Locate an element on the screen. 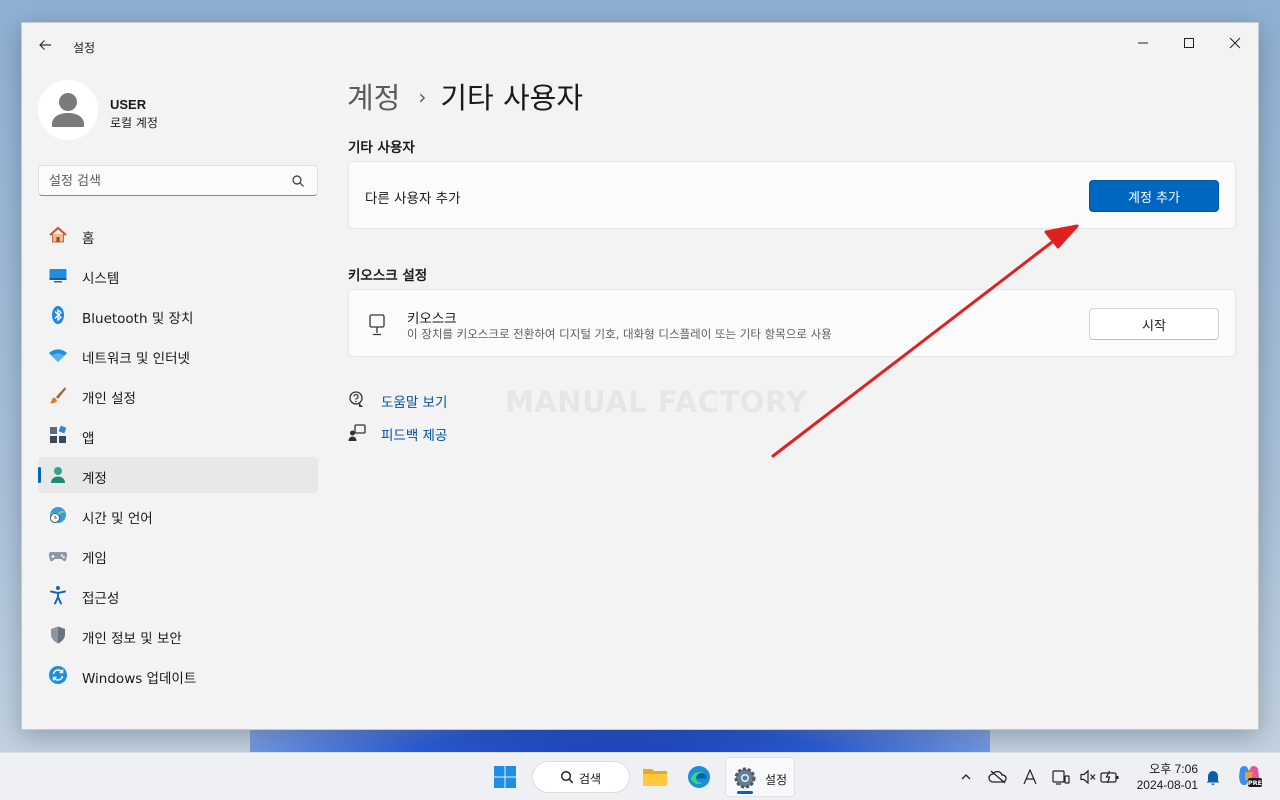 The height and width of the screenshot is (800, 1280). minimize-button is located at coordinates (1143, 43).